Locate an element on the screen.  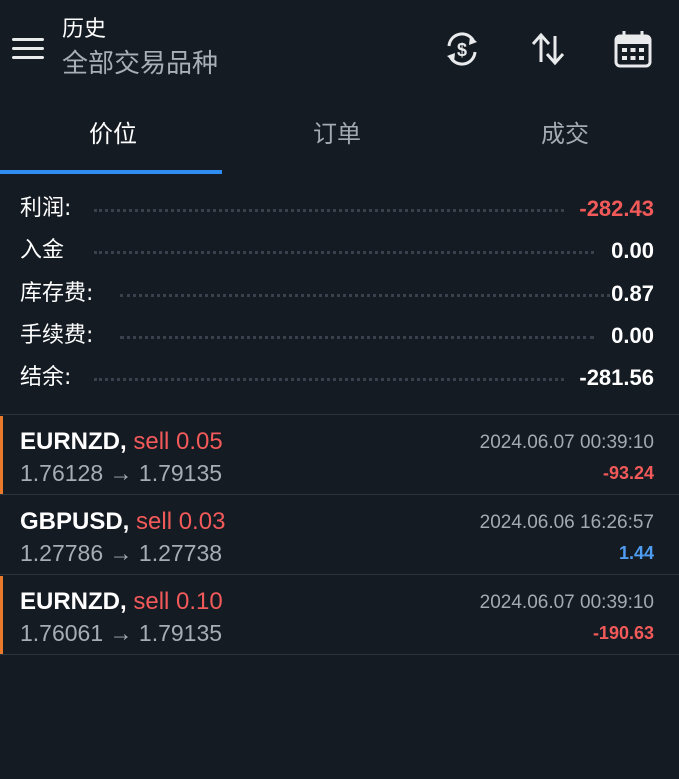
summary-row-swap: 库存费: 0.87 is located at coordinates (337, 294).